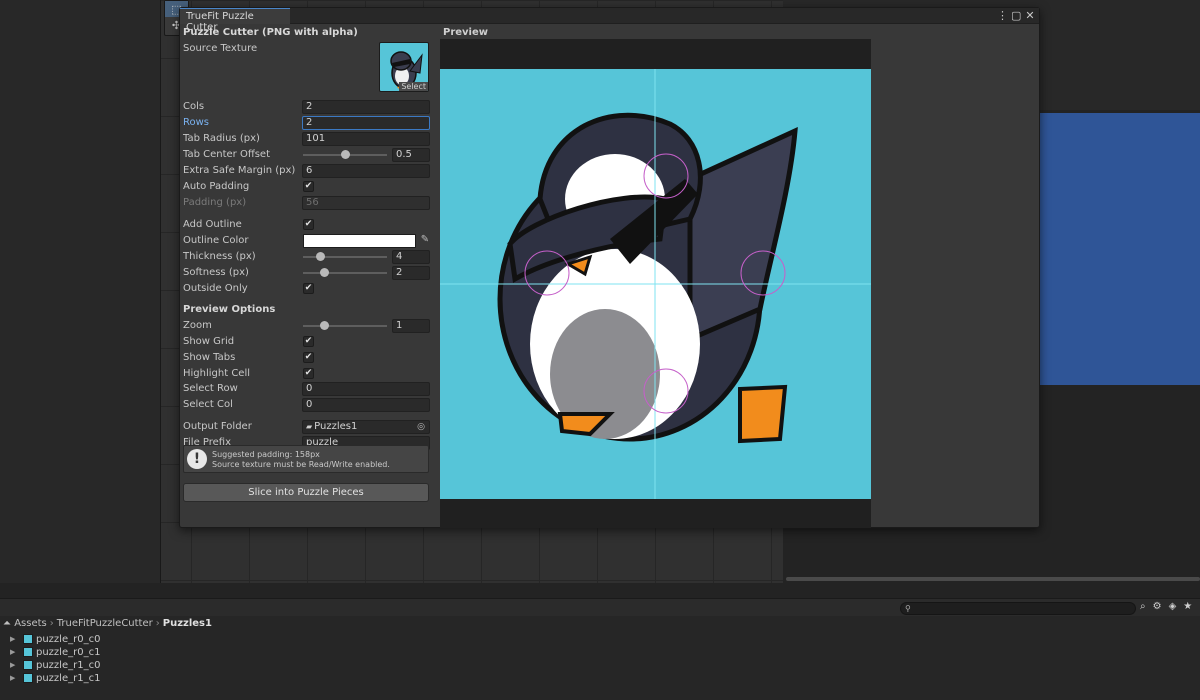 The width and height of the screenshot is (1200, 700). Describe the element at coordinates (221, 138) in the screenshot. I see `tab-radius-label: Tab Radius (px)` at that location.